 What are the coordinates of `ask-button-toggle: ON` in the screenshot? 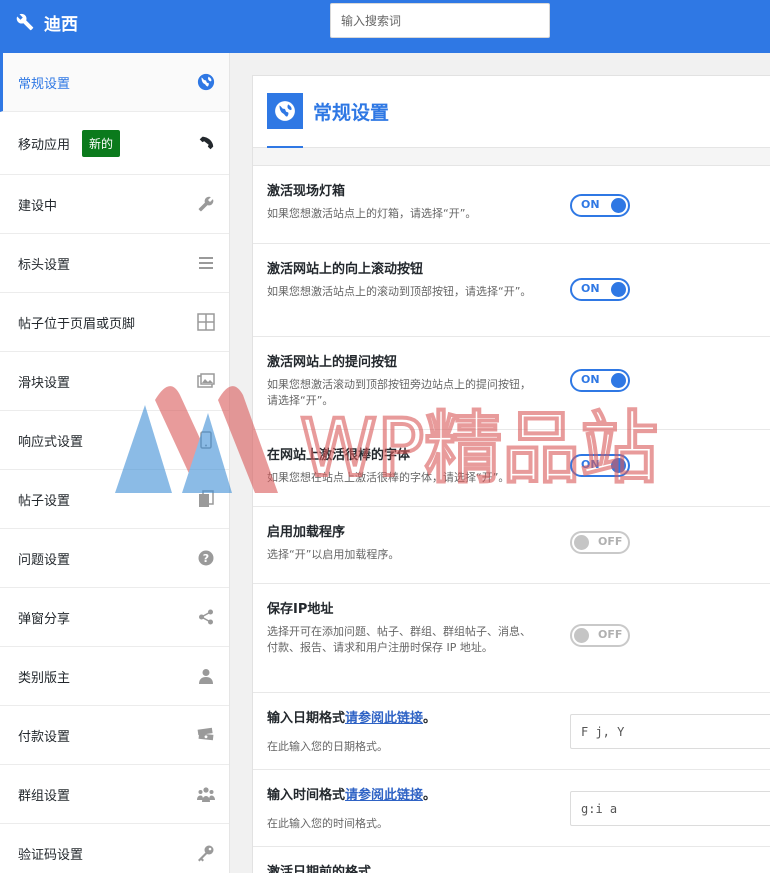 It's located at (600, 380).